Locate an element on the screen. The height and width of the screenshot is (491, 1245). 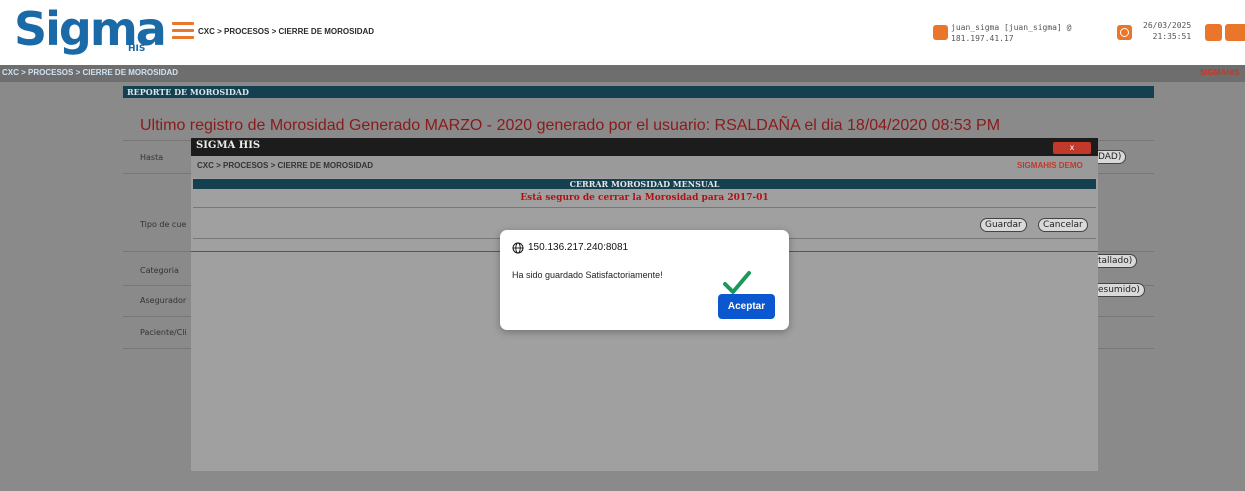
datetime: 26/03/2025 21:35:51 is located at coordinates (1167, 31).